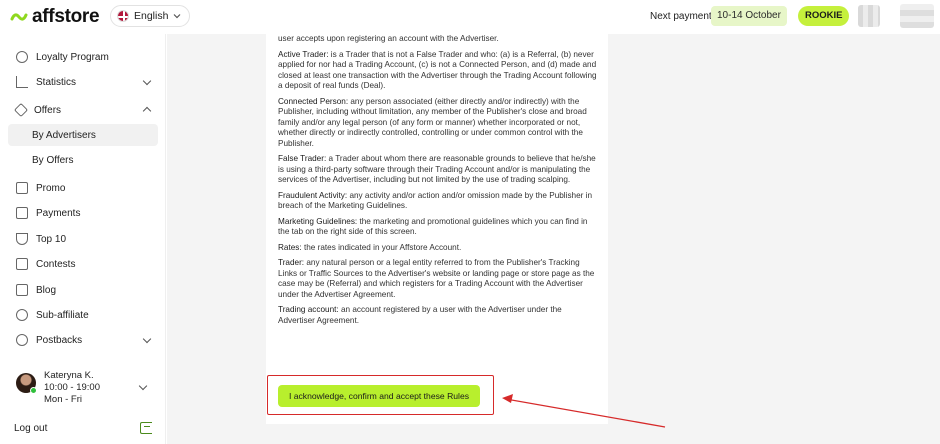 The height and width of the screenshot is (444, 940). What do you see at coordinates (83, 160) in the screenshot?
I see `sidebar-subitem-by-offers: By Offers` at bounding box center [83, 160].